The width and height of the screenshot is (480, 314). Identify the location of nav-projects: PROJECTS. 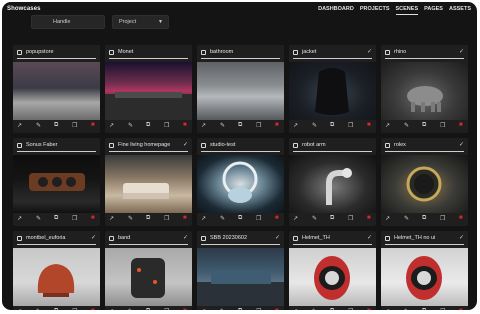
(375, 9).